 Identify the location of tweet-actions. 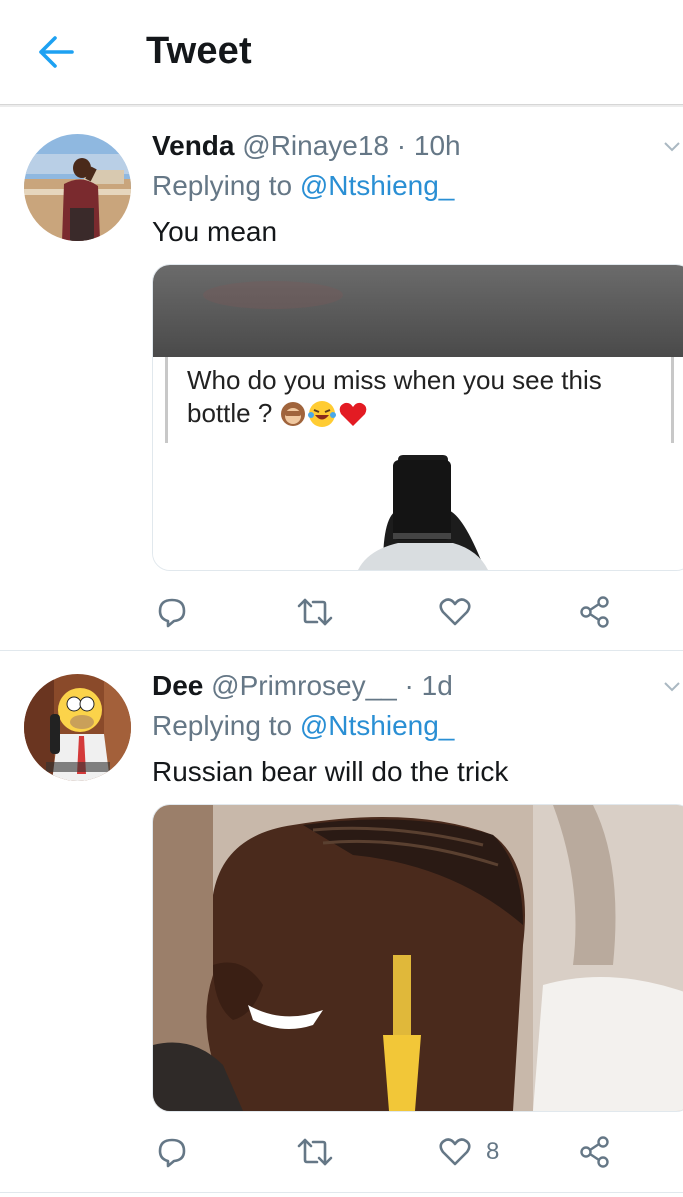
(412, 612).